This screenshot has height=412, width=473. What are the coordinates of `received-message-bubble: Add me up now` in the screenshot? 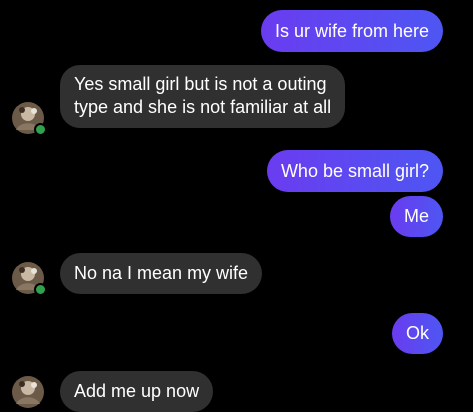 It's located at (137, 391).